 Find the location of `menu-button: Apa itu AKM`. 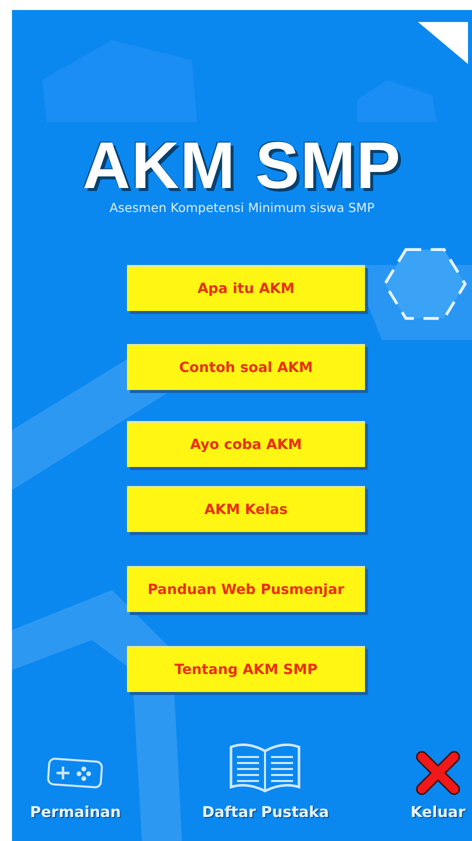

menu-button: Apa itu AKM is located at coordinates (246, 288).